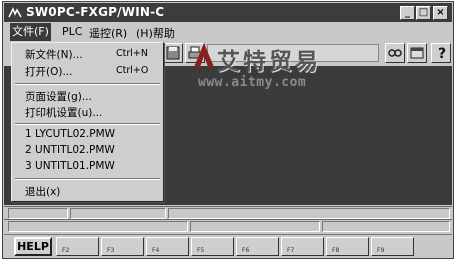 The image size is (458, 261). Describe the element at coordinates (122, 246) in the screenshot. I see `fkey-f3: F3` at that location.